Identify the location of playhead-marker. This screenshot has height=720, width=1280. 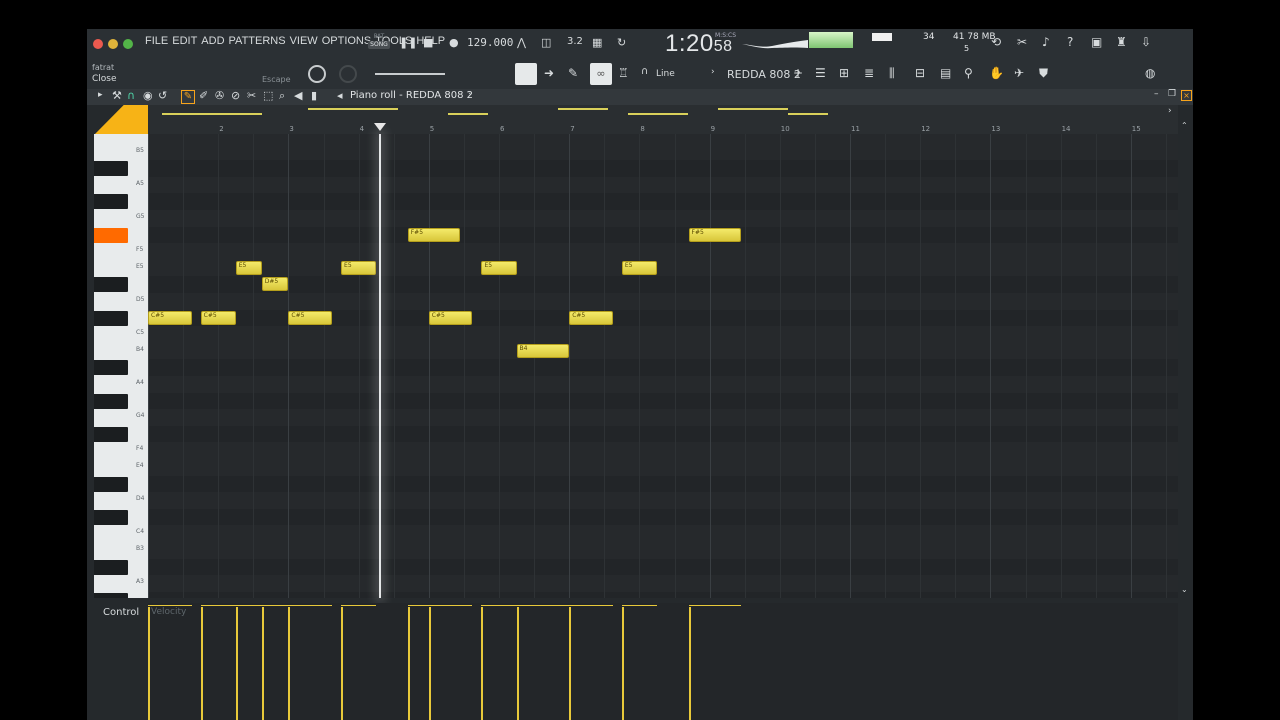
(380, 127).